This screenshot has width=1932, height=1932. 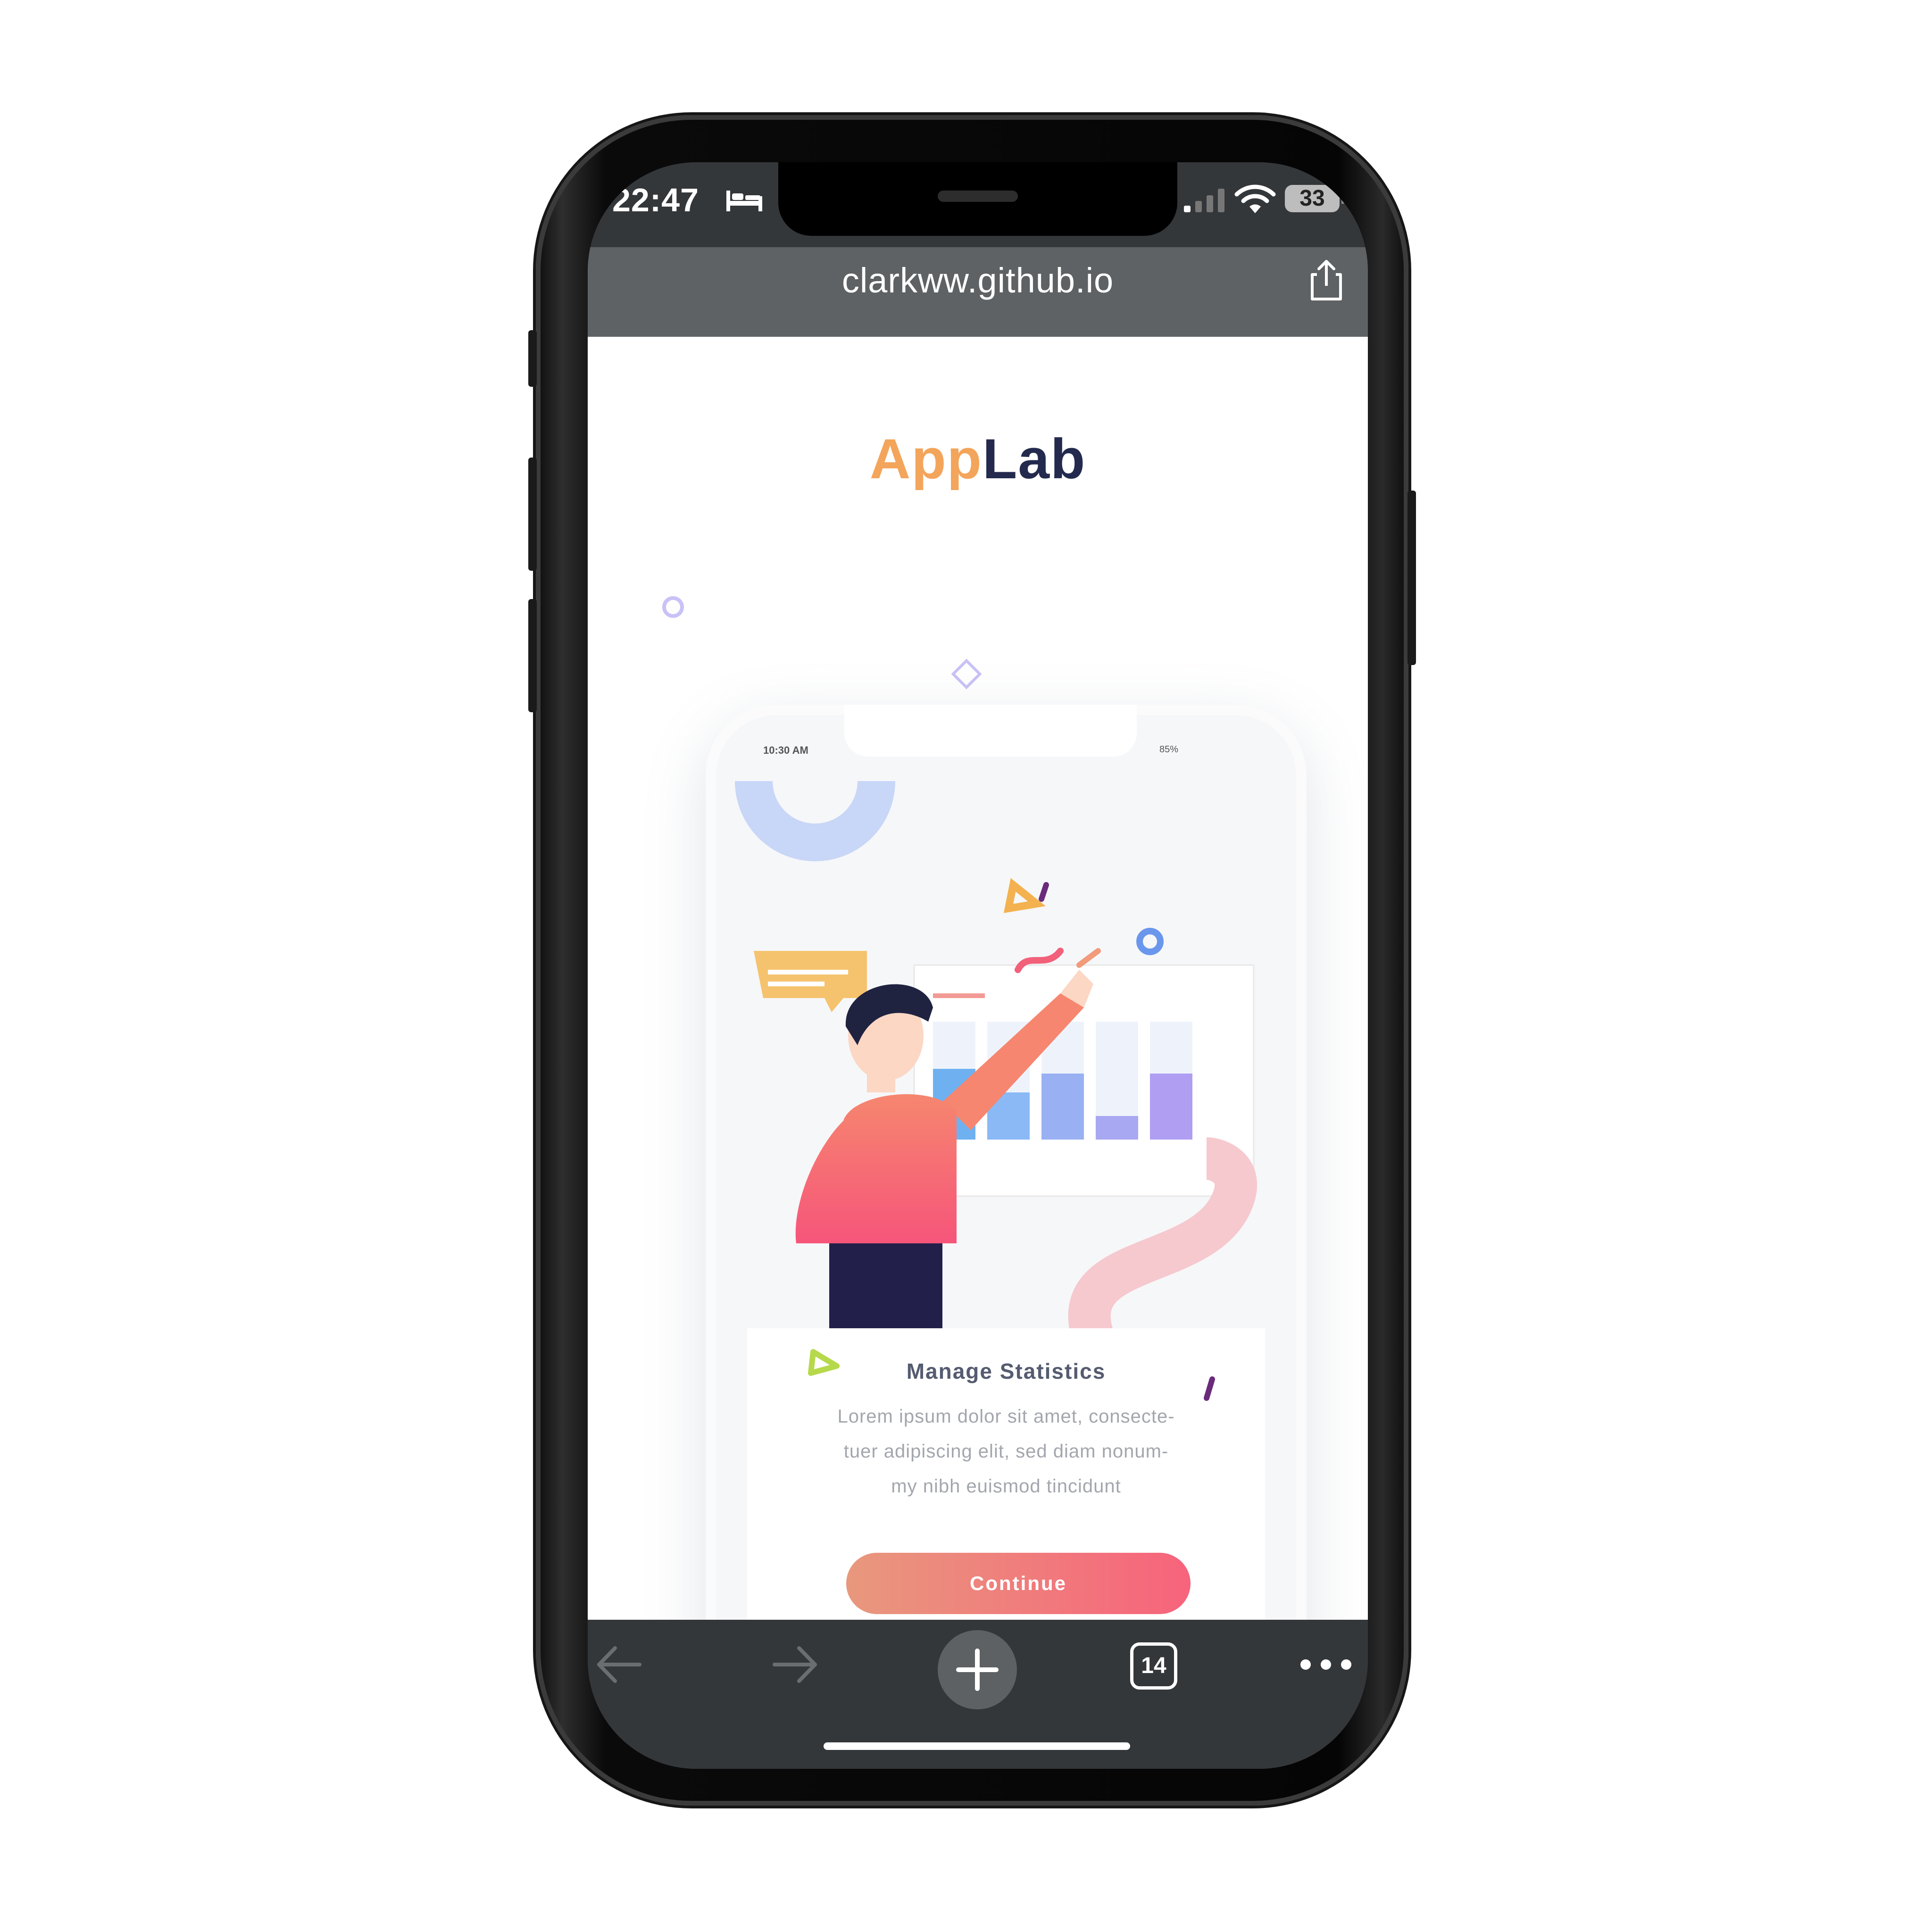 What do you see at coordinates (926, 459) in the screenshot?
I see `logo-app: App` at bounding box center [926, 459].